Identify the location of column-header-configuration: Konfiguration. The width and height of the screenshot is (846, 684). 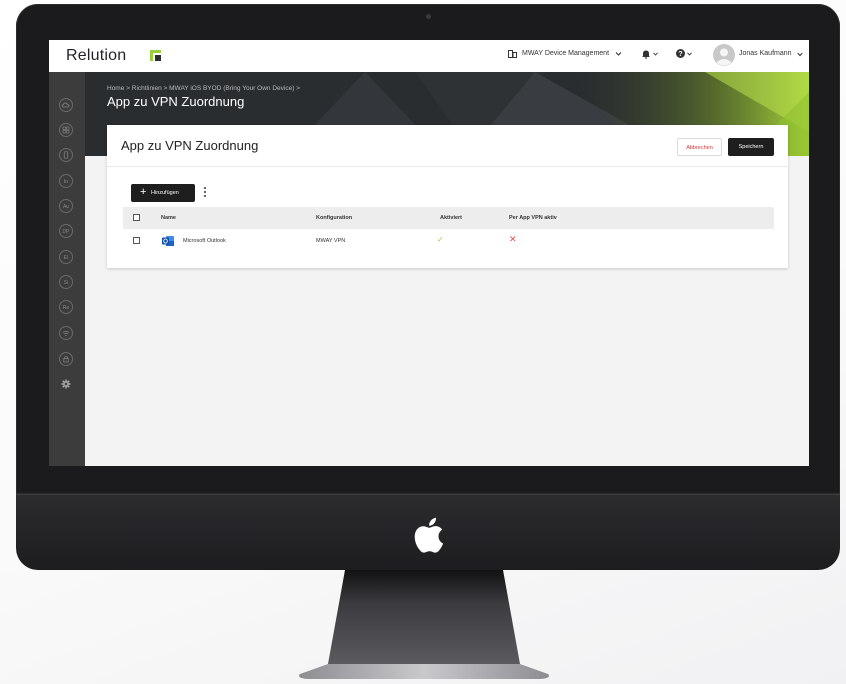
(334, 218).